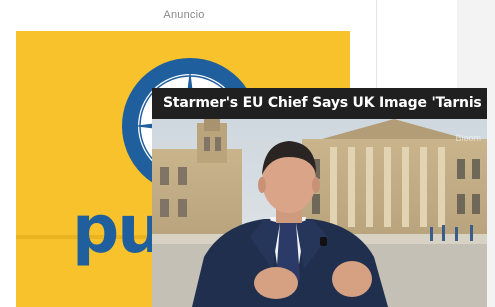 The image size is (495, 307). Describe the element at coordinates (184, 15) in the screenshot. I see `ad-label: Anuncio` at that location.